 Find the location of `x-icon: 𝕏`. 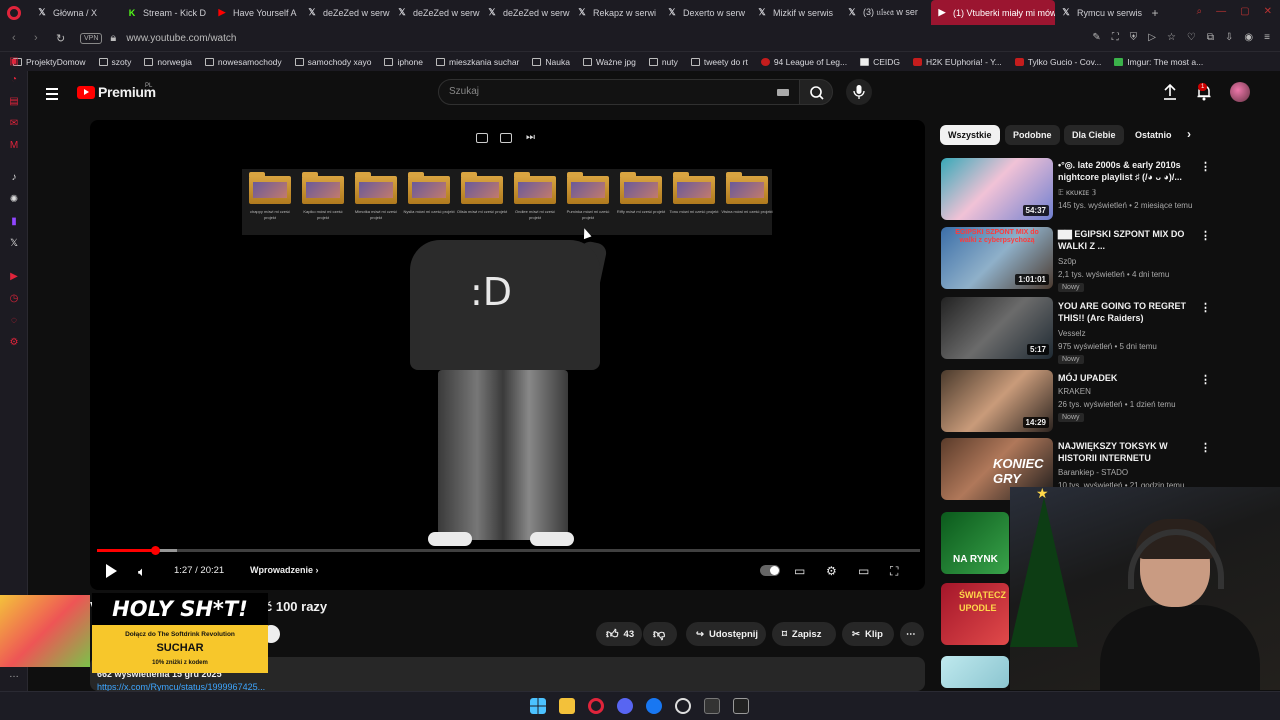

x-icon: 𝕏 is located at coordinates (14, 244).